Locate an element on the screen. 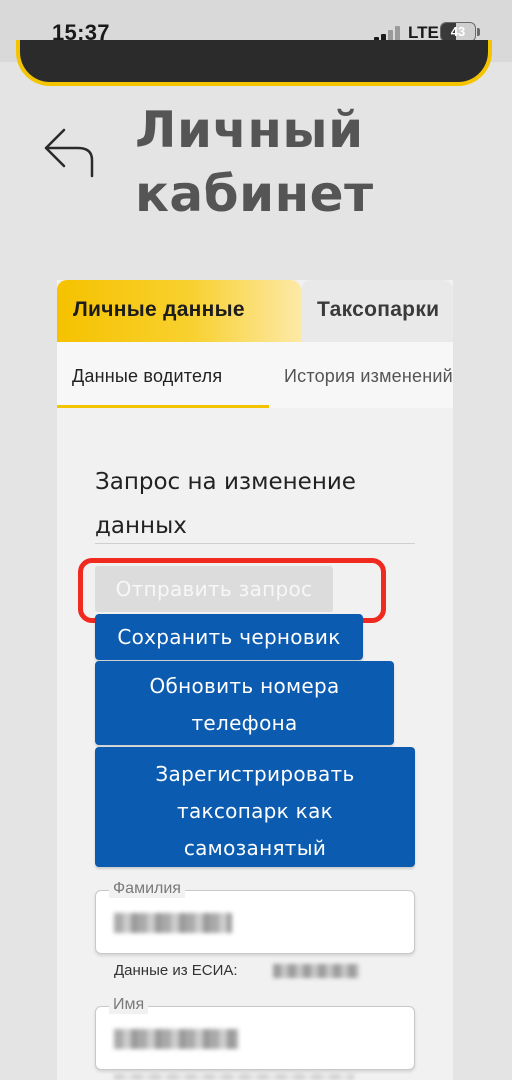 The height and width of the screenshot is (1080, 512). cut-off-text is located at coordinates (234, 1077).